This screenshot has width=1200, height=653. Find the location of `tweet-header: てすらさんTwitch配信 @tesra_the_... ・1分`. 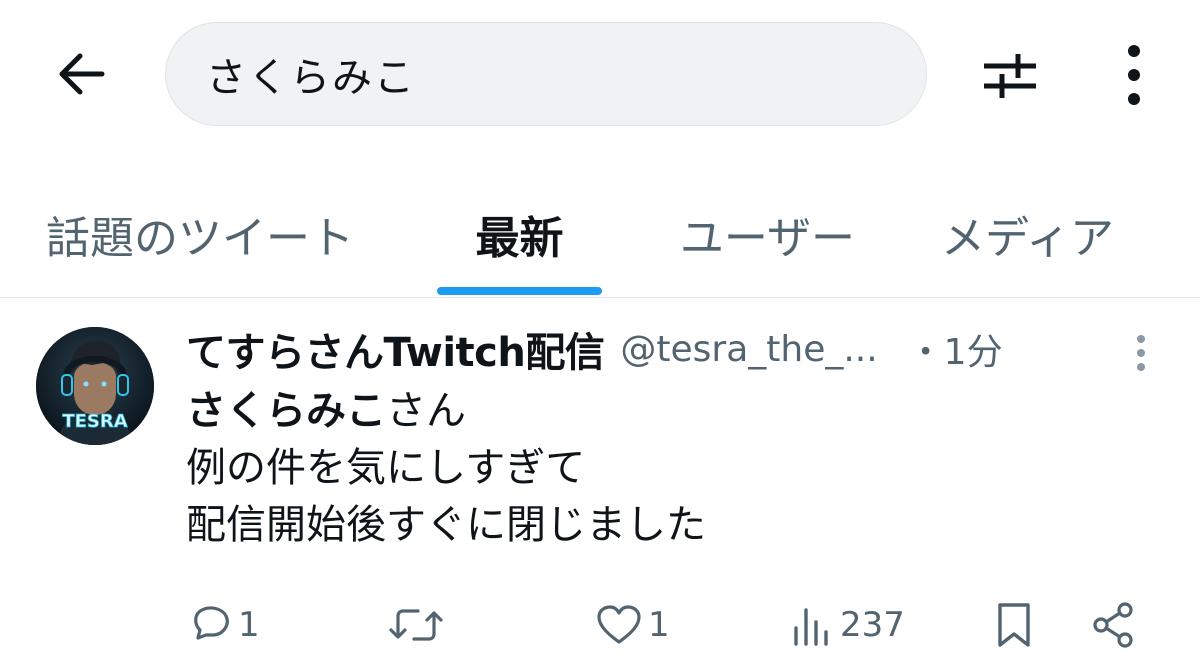

tweet-header: てすらさんTwitch配信 @tesra_the_... ・1分 is located at coordinates (594, 349).